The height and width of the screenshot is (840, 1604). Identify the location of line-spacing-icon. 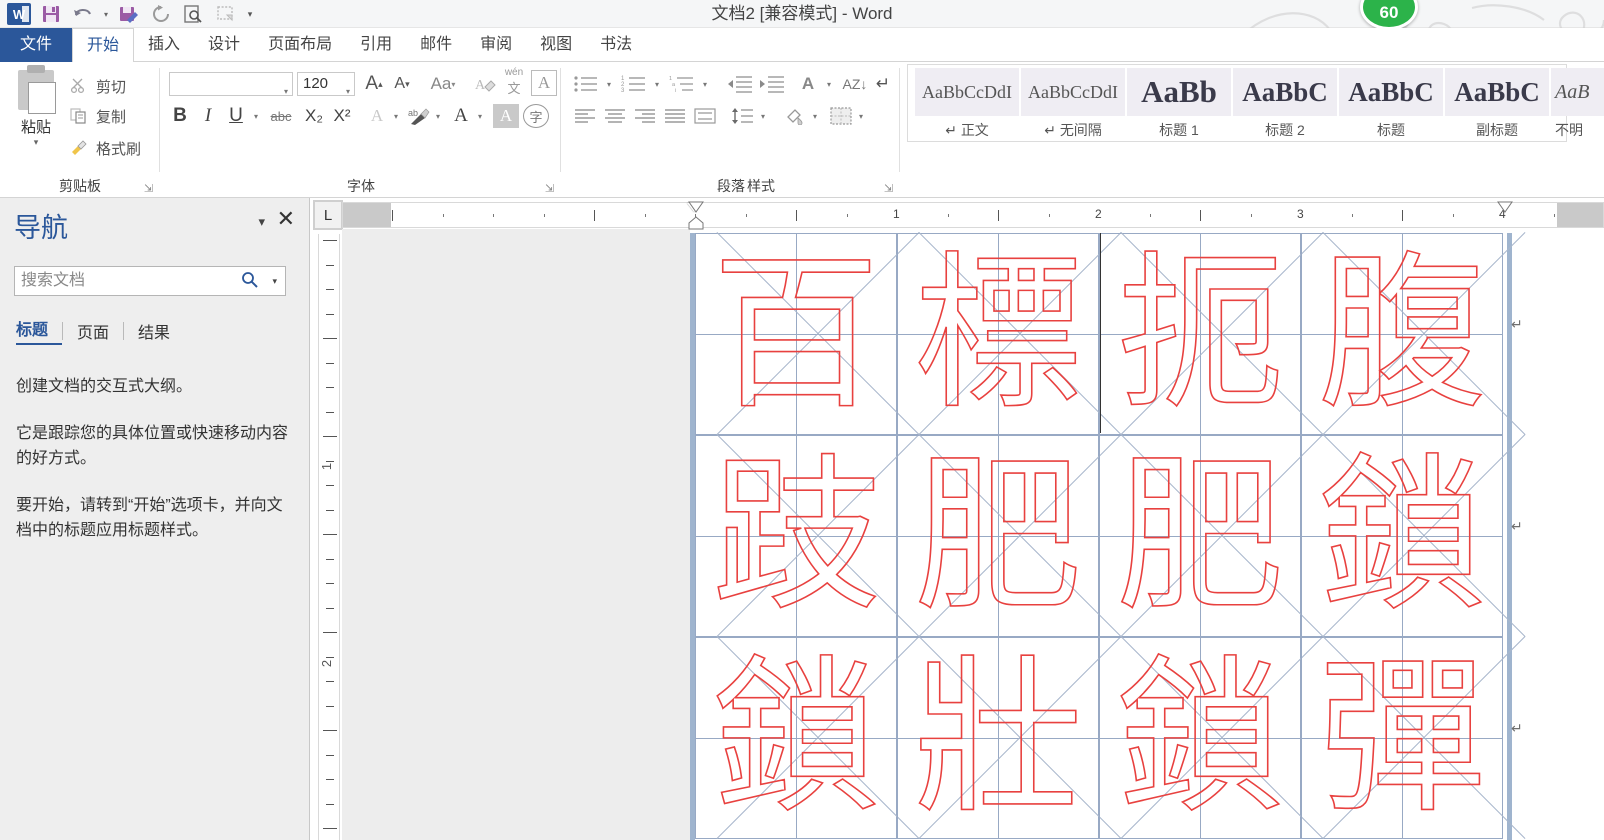
(742, 116).